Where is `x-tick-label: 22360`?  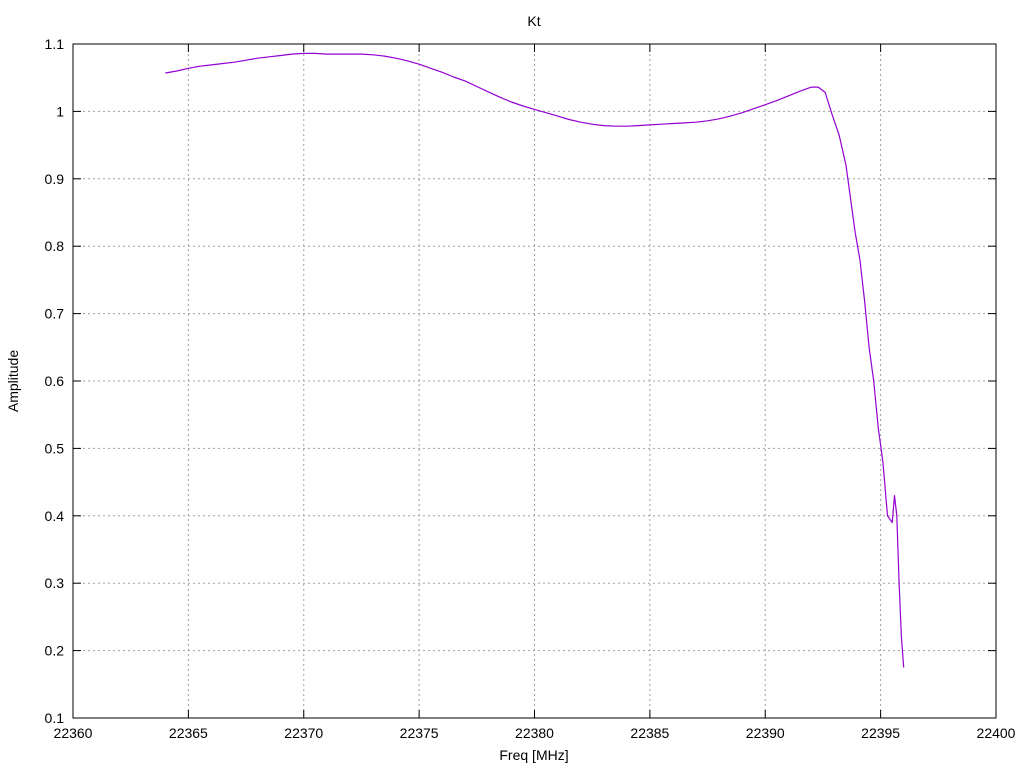 x-tick-label: 22360 is located at coordinates (73, 733).